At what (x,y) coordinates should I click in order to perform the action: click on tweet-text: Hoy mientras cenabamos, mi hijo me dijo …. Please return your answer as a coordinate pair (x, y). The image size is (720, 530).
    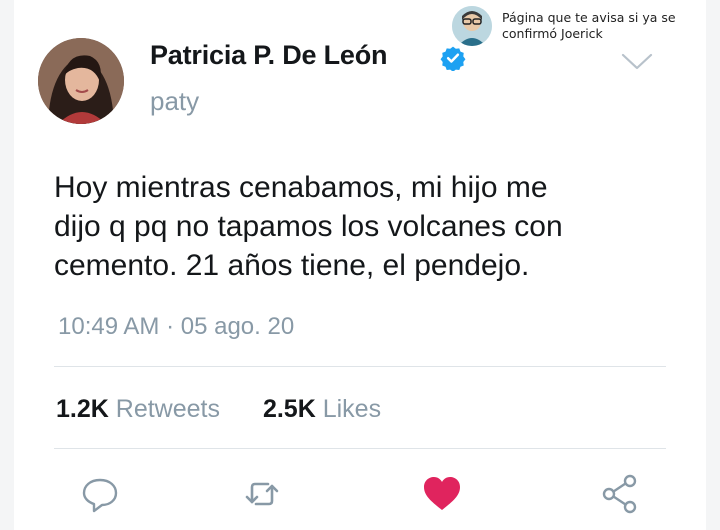
    Looking at the image, I should click on (308, 226).